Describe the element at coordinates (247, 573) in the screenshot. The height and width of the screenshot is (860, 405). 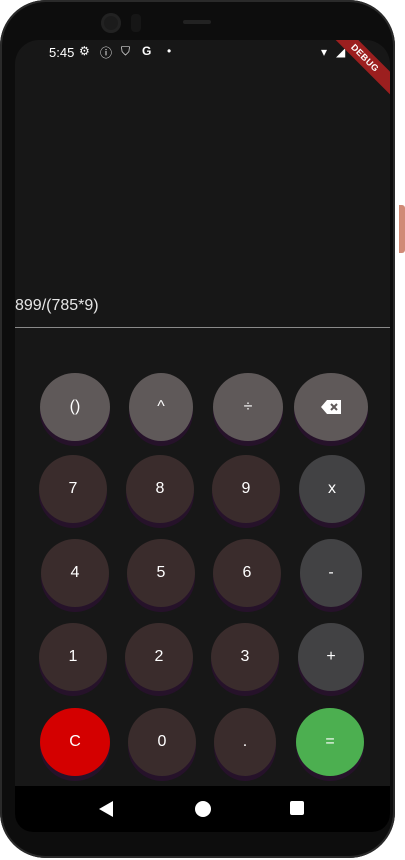
I see `digit-6-button: 6` at that location.